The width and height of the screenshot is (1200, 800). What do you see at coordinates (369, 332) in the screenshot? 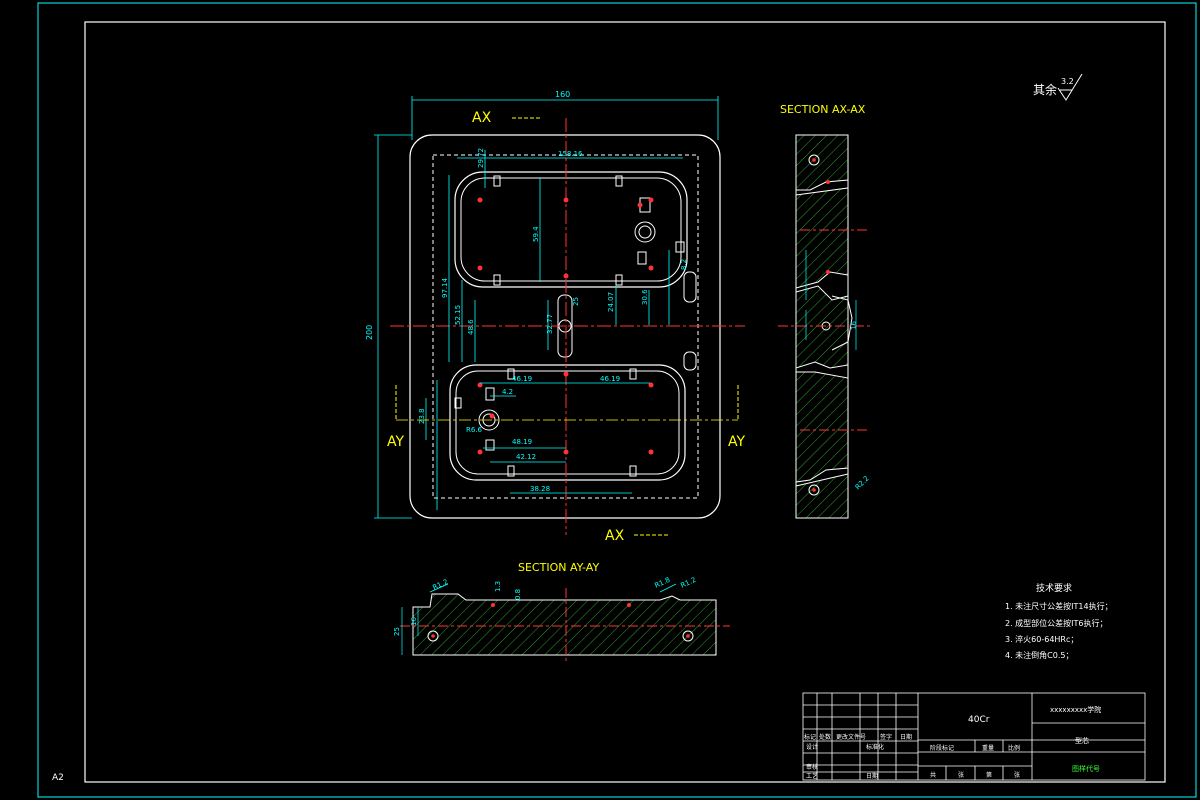
I see `dim-overall-height: 200` at bounding box center [369, 332].